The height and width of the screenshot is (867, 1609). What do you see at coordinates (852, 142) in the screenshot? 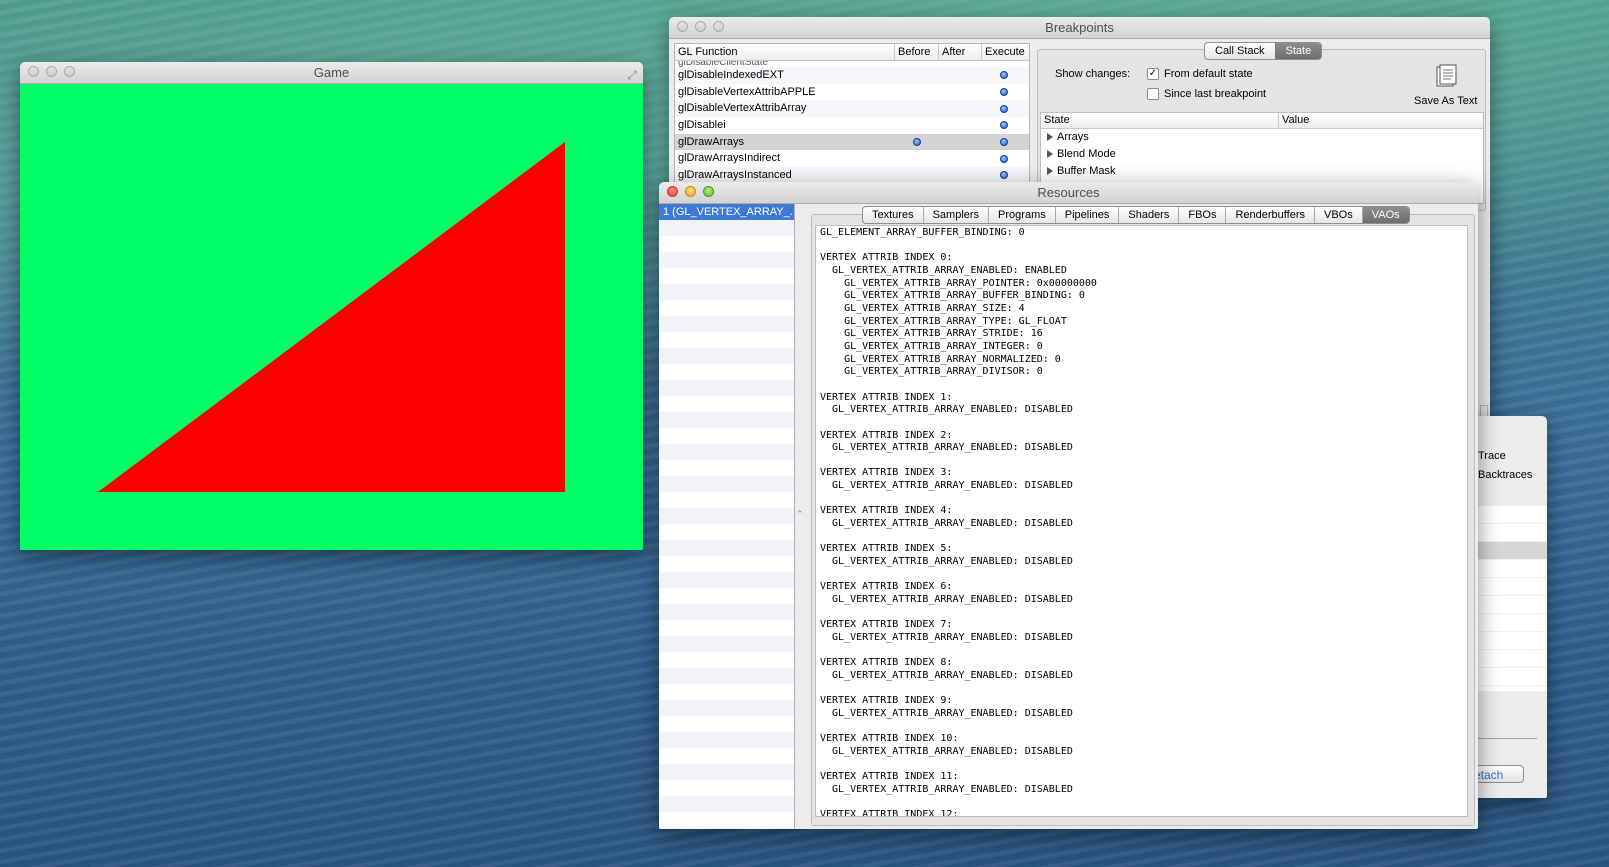
I see `table-row: glDrawArrays` at bounding box center [852, 142].